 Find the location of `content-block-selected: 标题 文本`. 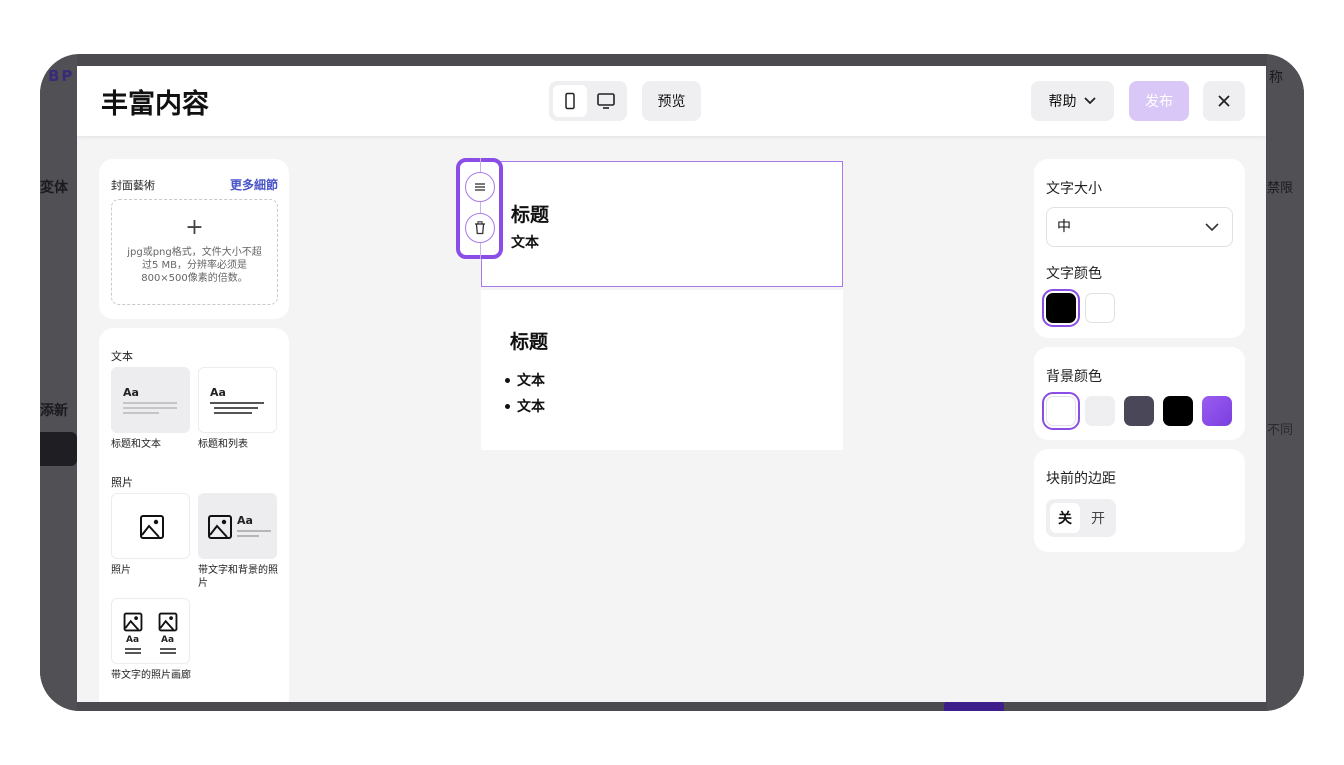

content-block-selected: 标题 文本 is located at coordinates (662, 224).